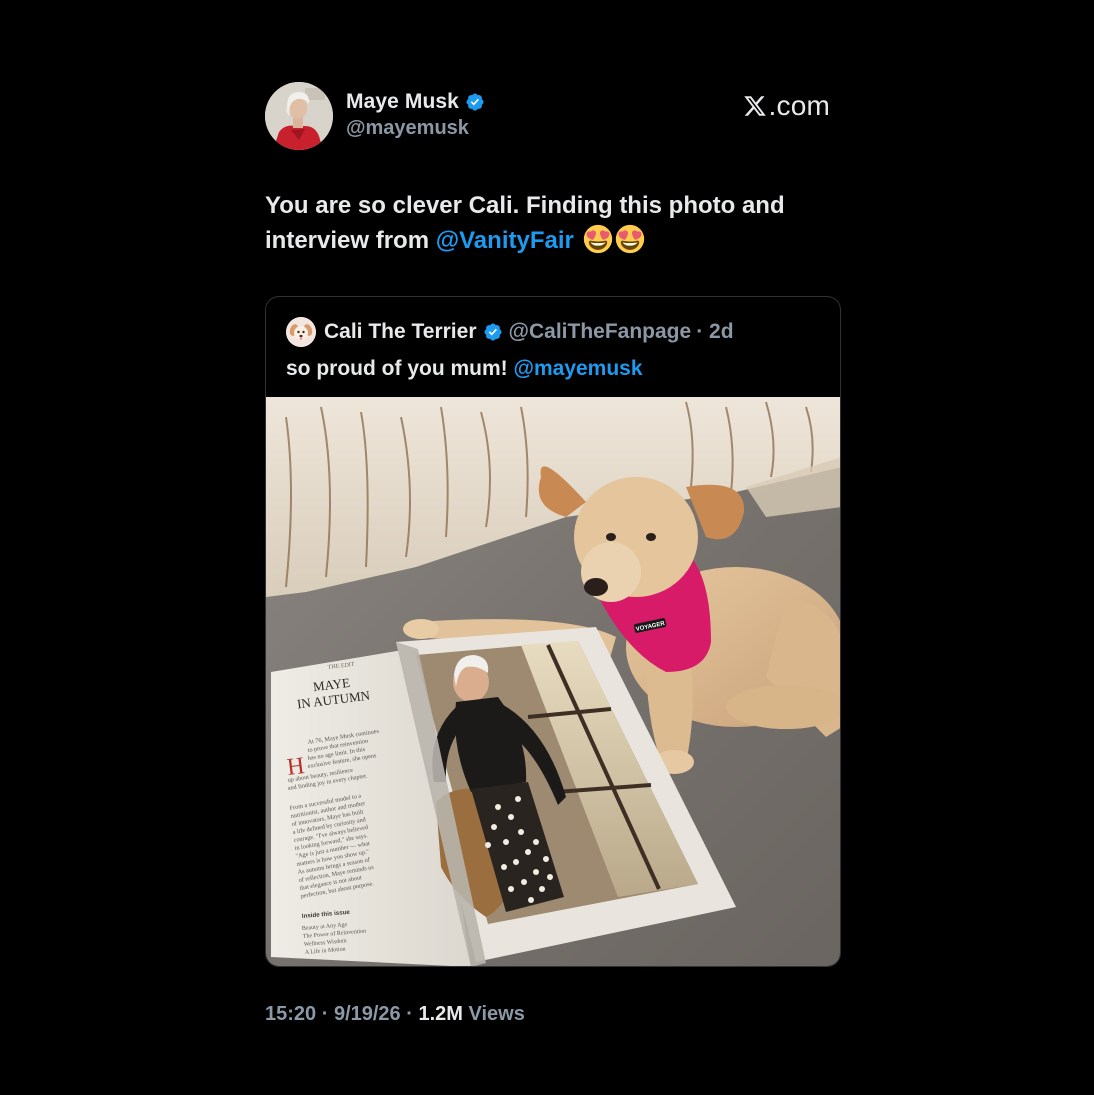 This screenshot has width=1094, height=1095. I want to click on brand-domain: .com, so click(799, 105).